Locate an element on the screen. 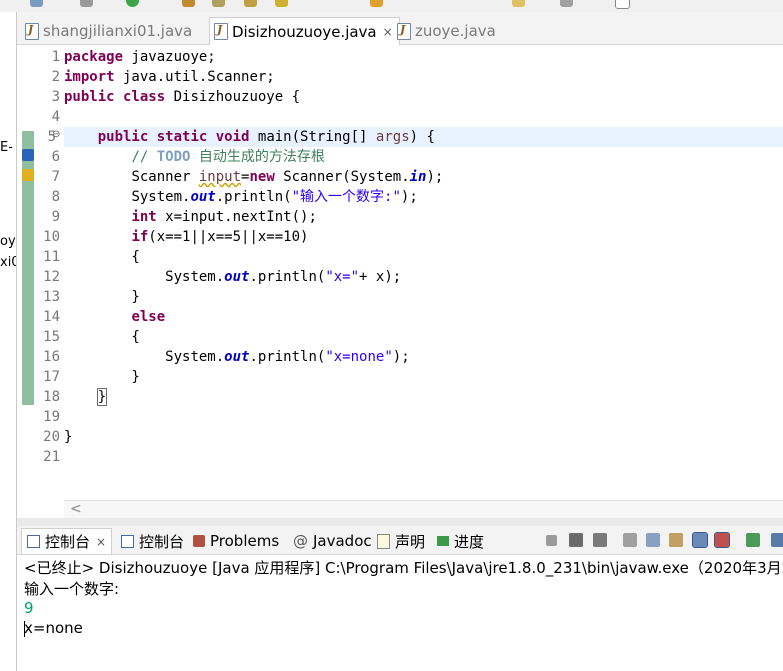 The width and height of the screenshot is (783, 671). code-line: else is located at coordinates (148, 317).